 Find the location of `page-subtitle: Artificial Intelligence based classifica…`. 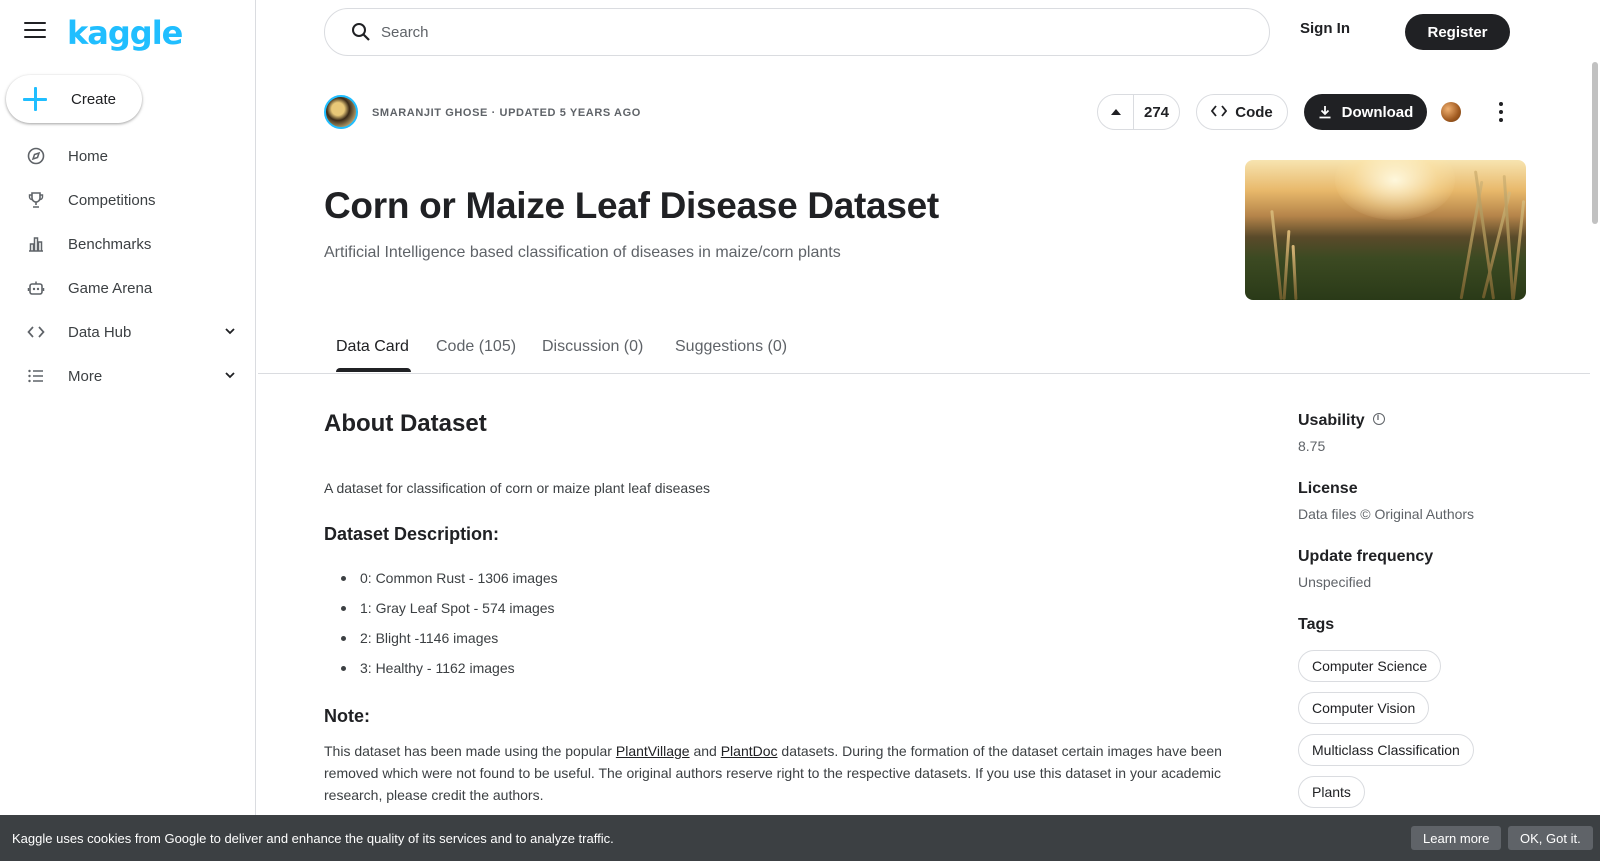

page-subtitle: Artificial Intelligence based classifica… is located at coordinates (582, 252).